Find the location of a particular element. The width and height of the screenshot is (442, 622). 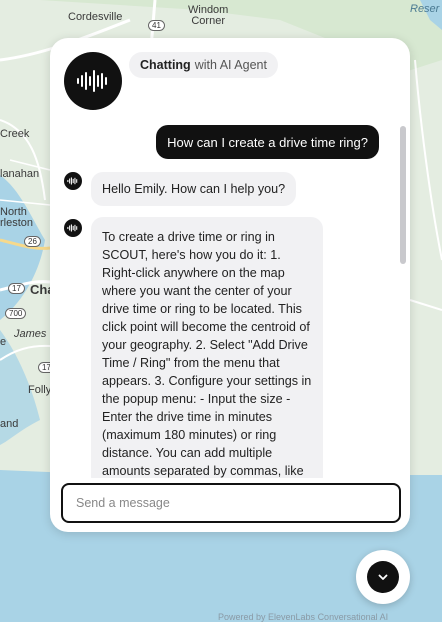

agent-avatar is located at coordinates (93, 81).